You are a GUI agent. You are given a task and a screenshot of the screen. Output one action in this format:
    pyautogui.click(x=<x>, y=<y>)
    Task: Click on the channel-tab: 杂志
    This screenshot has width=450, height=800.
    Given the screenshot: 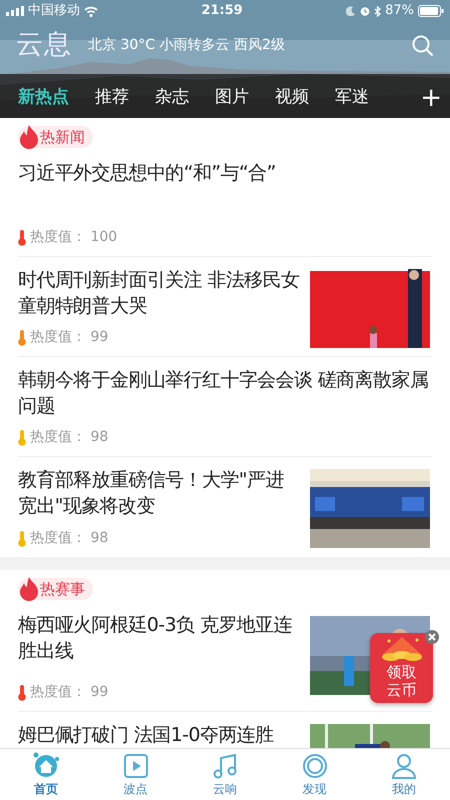 What is the action you would take?
    pyautogui.click(x=172, y=98)
    